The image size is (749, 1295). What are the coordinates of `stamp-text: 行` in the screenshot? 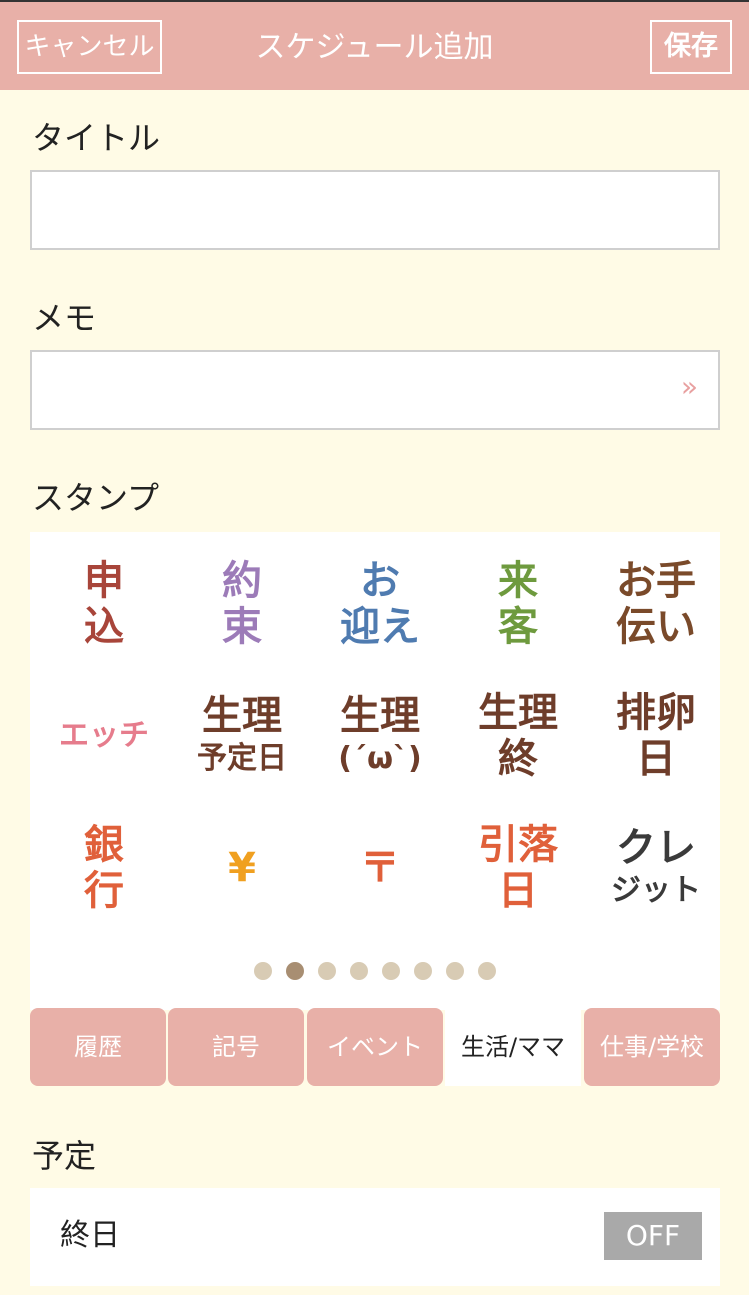 It's located at (104, 891).